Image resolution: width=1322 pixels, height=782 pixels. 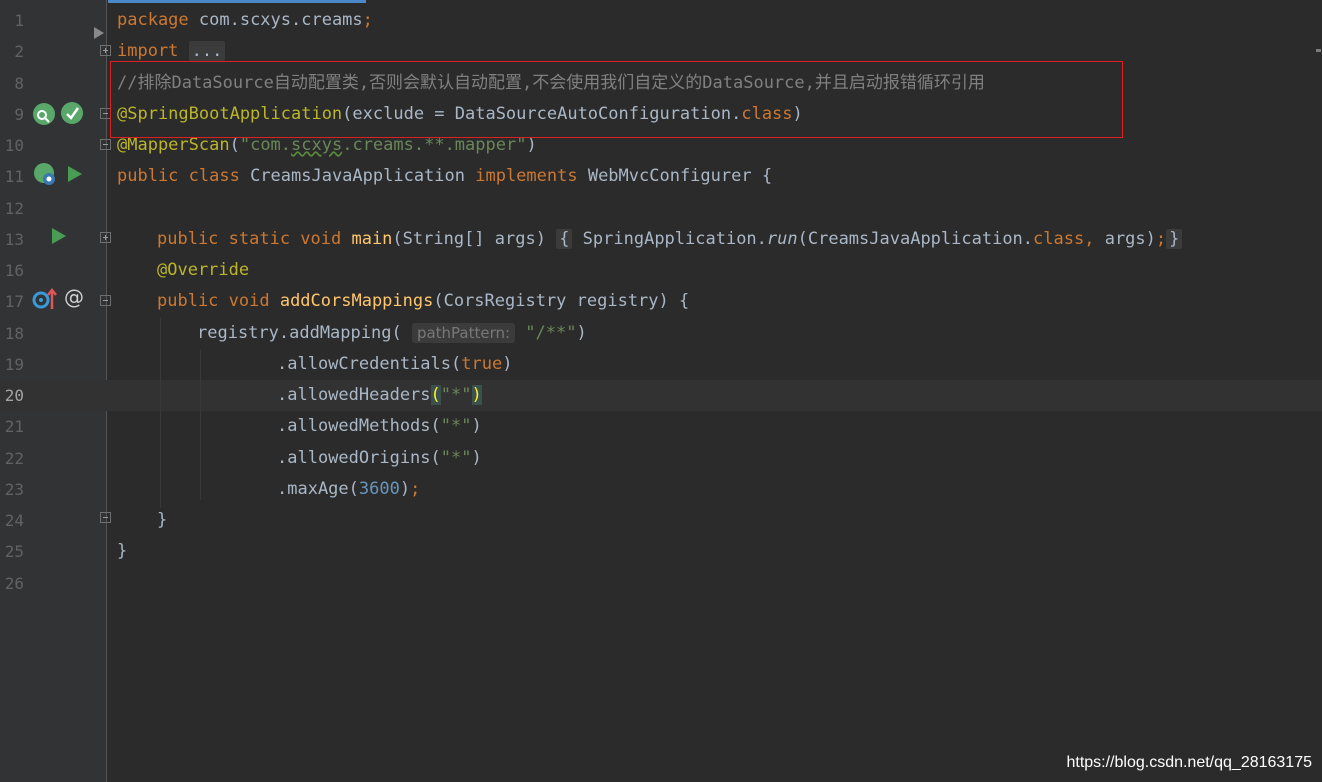 What do you see at coordinates (12, 176) in the screenshot?
I see `line-number: 11` at bounding box center [12, 176].